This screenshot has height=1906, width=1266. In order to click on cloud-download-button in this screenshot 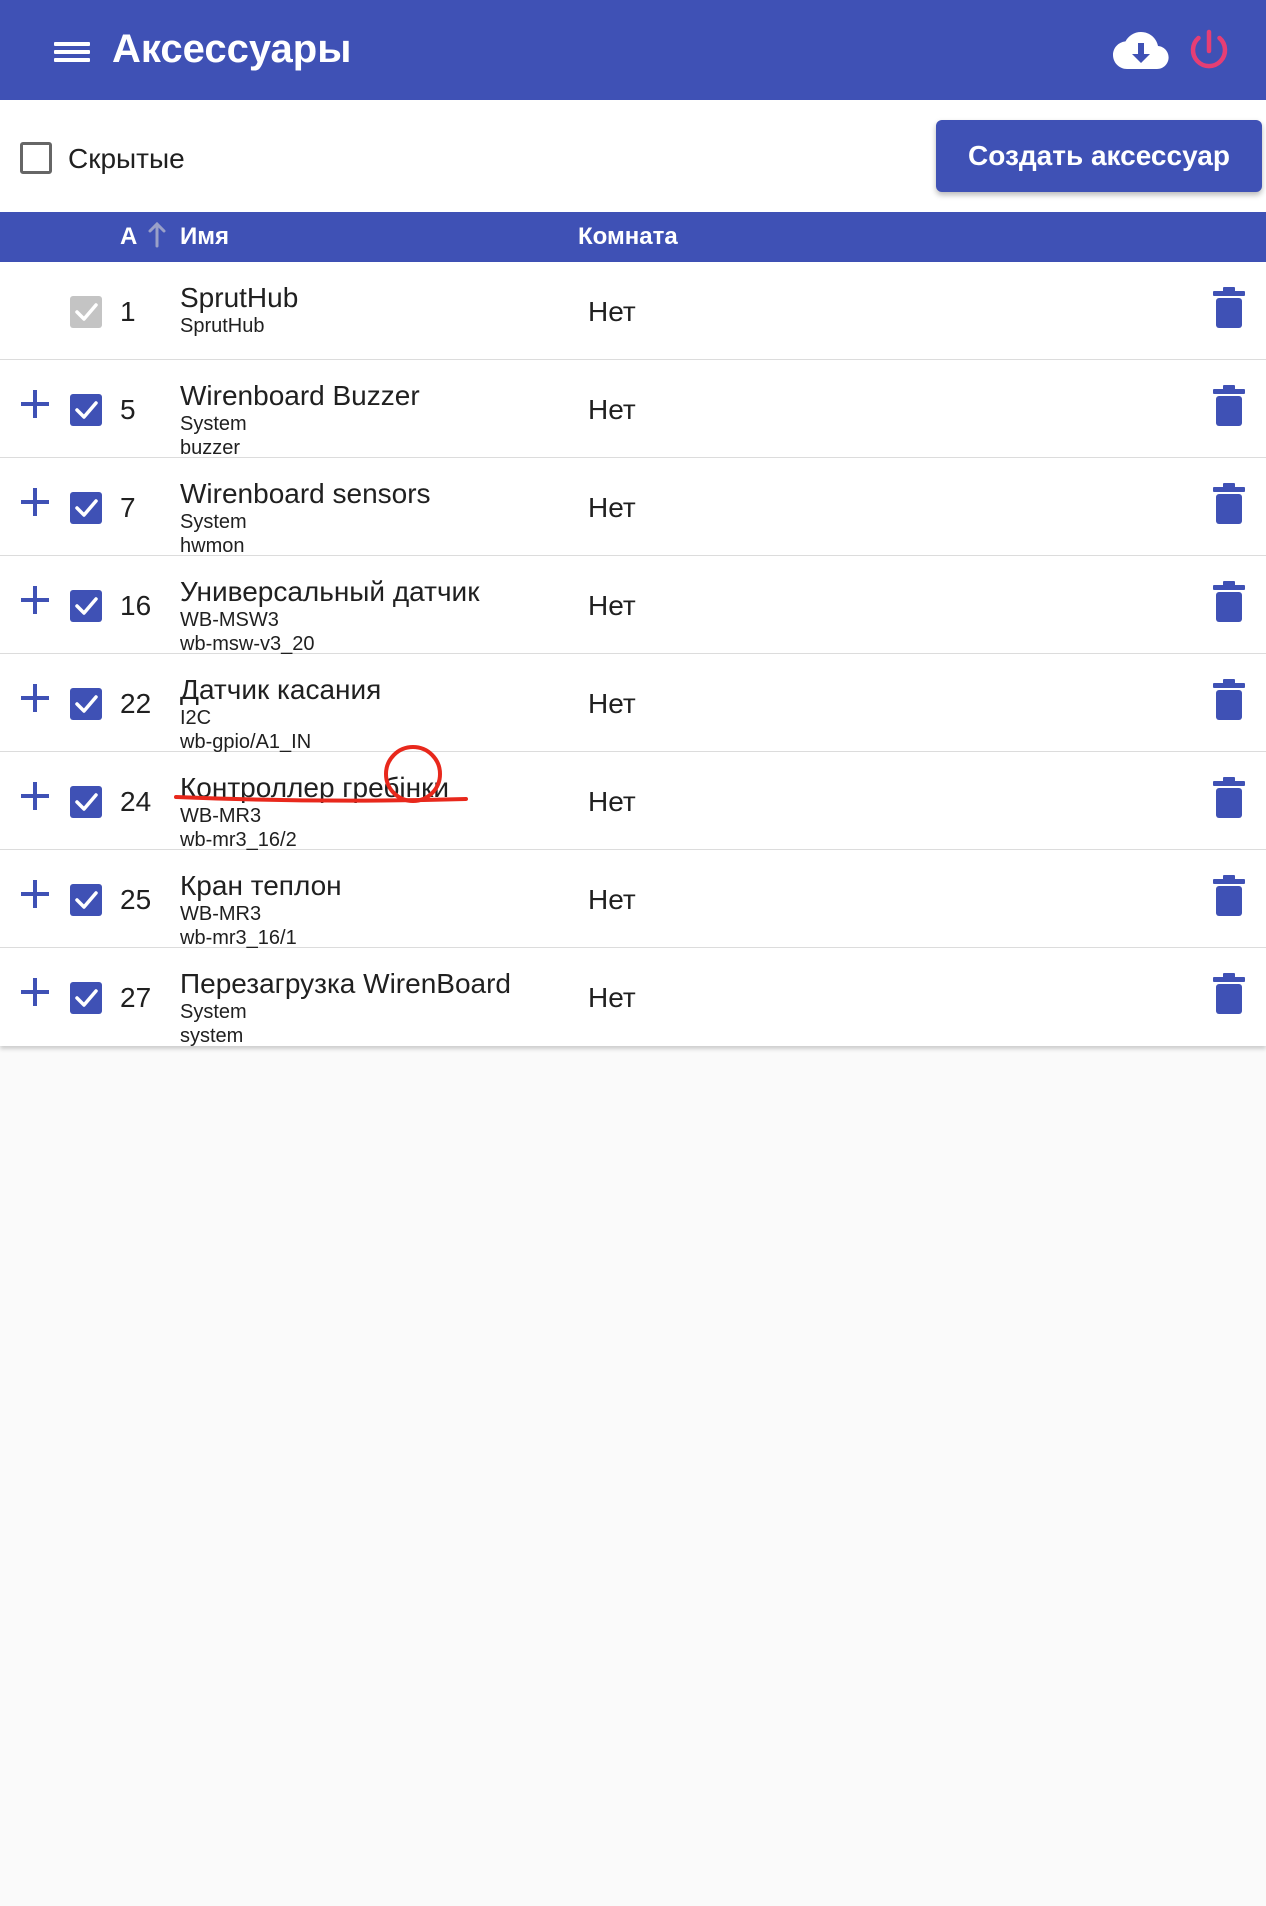, I will do `click(1141, 50)`.